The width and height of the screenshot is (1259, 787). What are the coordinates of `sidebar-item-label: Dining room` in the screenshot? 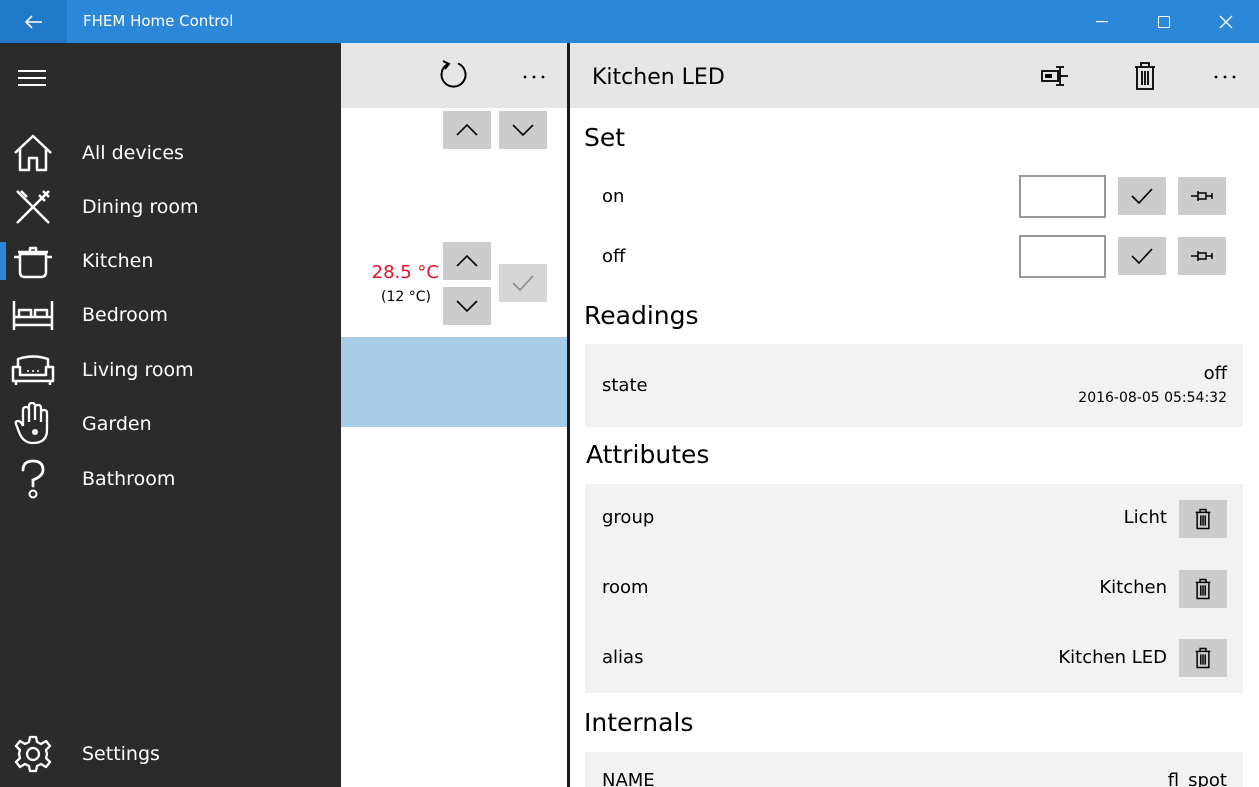 It's located at (140, 207).